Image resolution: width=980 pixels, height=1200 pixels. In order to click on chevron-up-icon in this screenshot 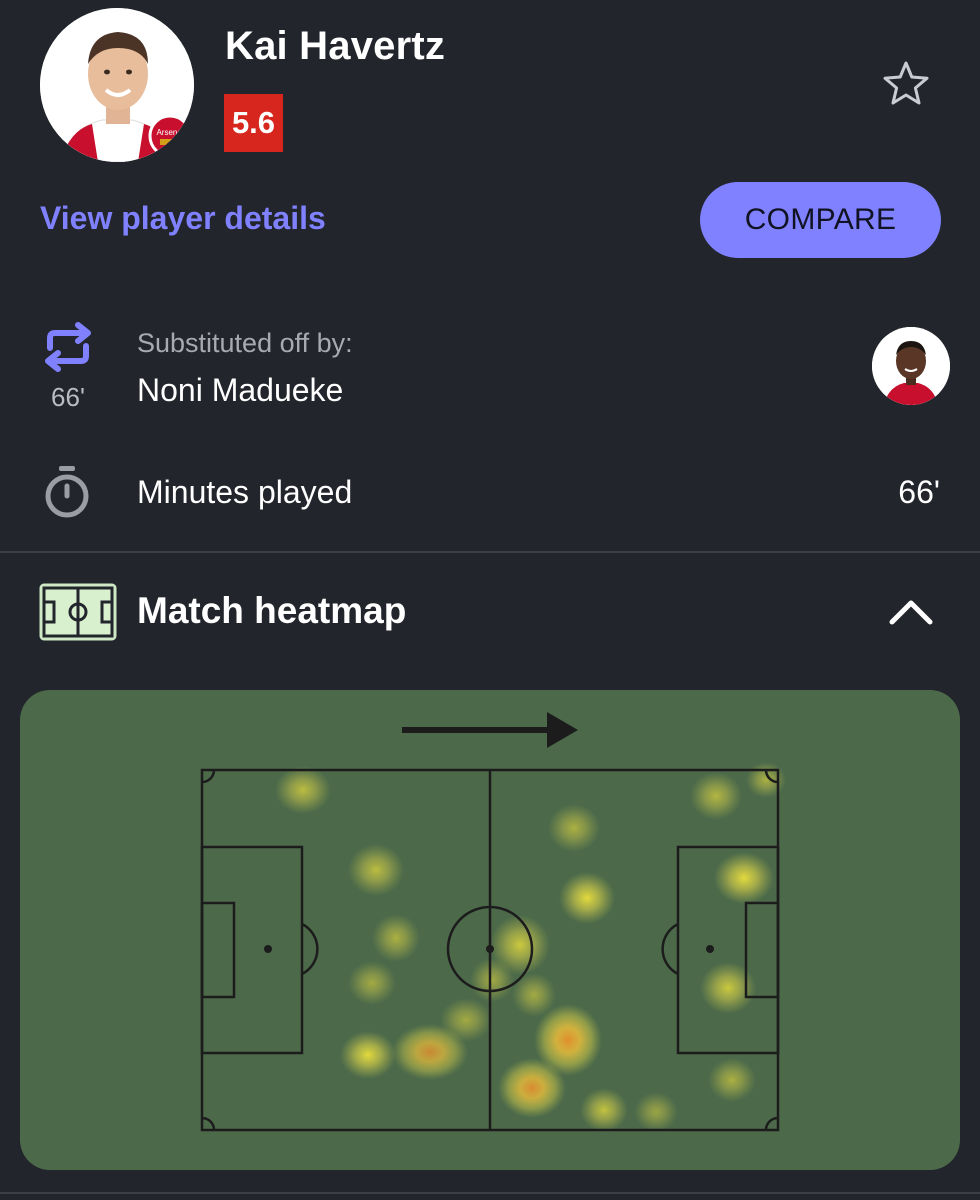, I will do `click(911, 612)`.